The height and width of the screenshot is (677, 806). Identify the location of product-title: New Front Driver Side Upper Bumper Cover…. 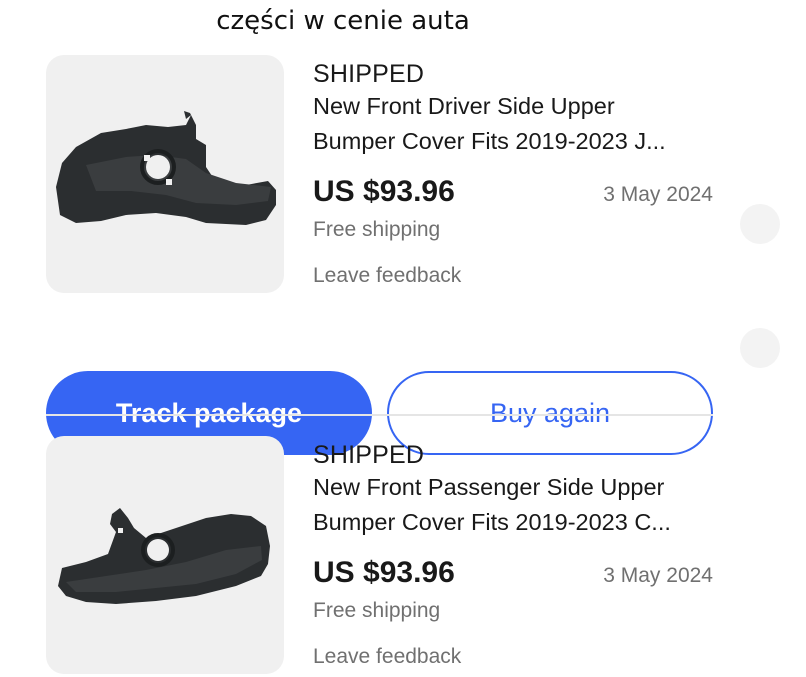
(513, 124).